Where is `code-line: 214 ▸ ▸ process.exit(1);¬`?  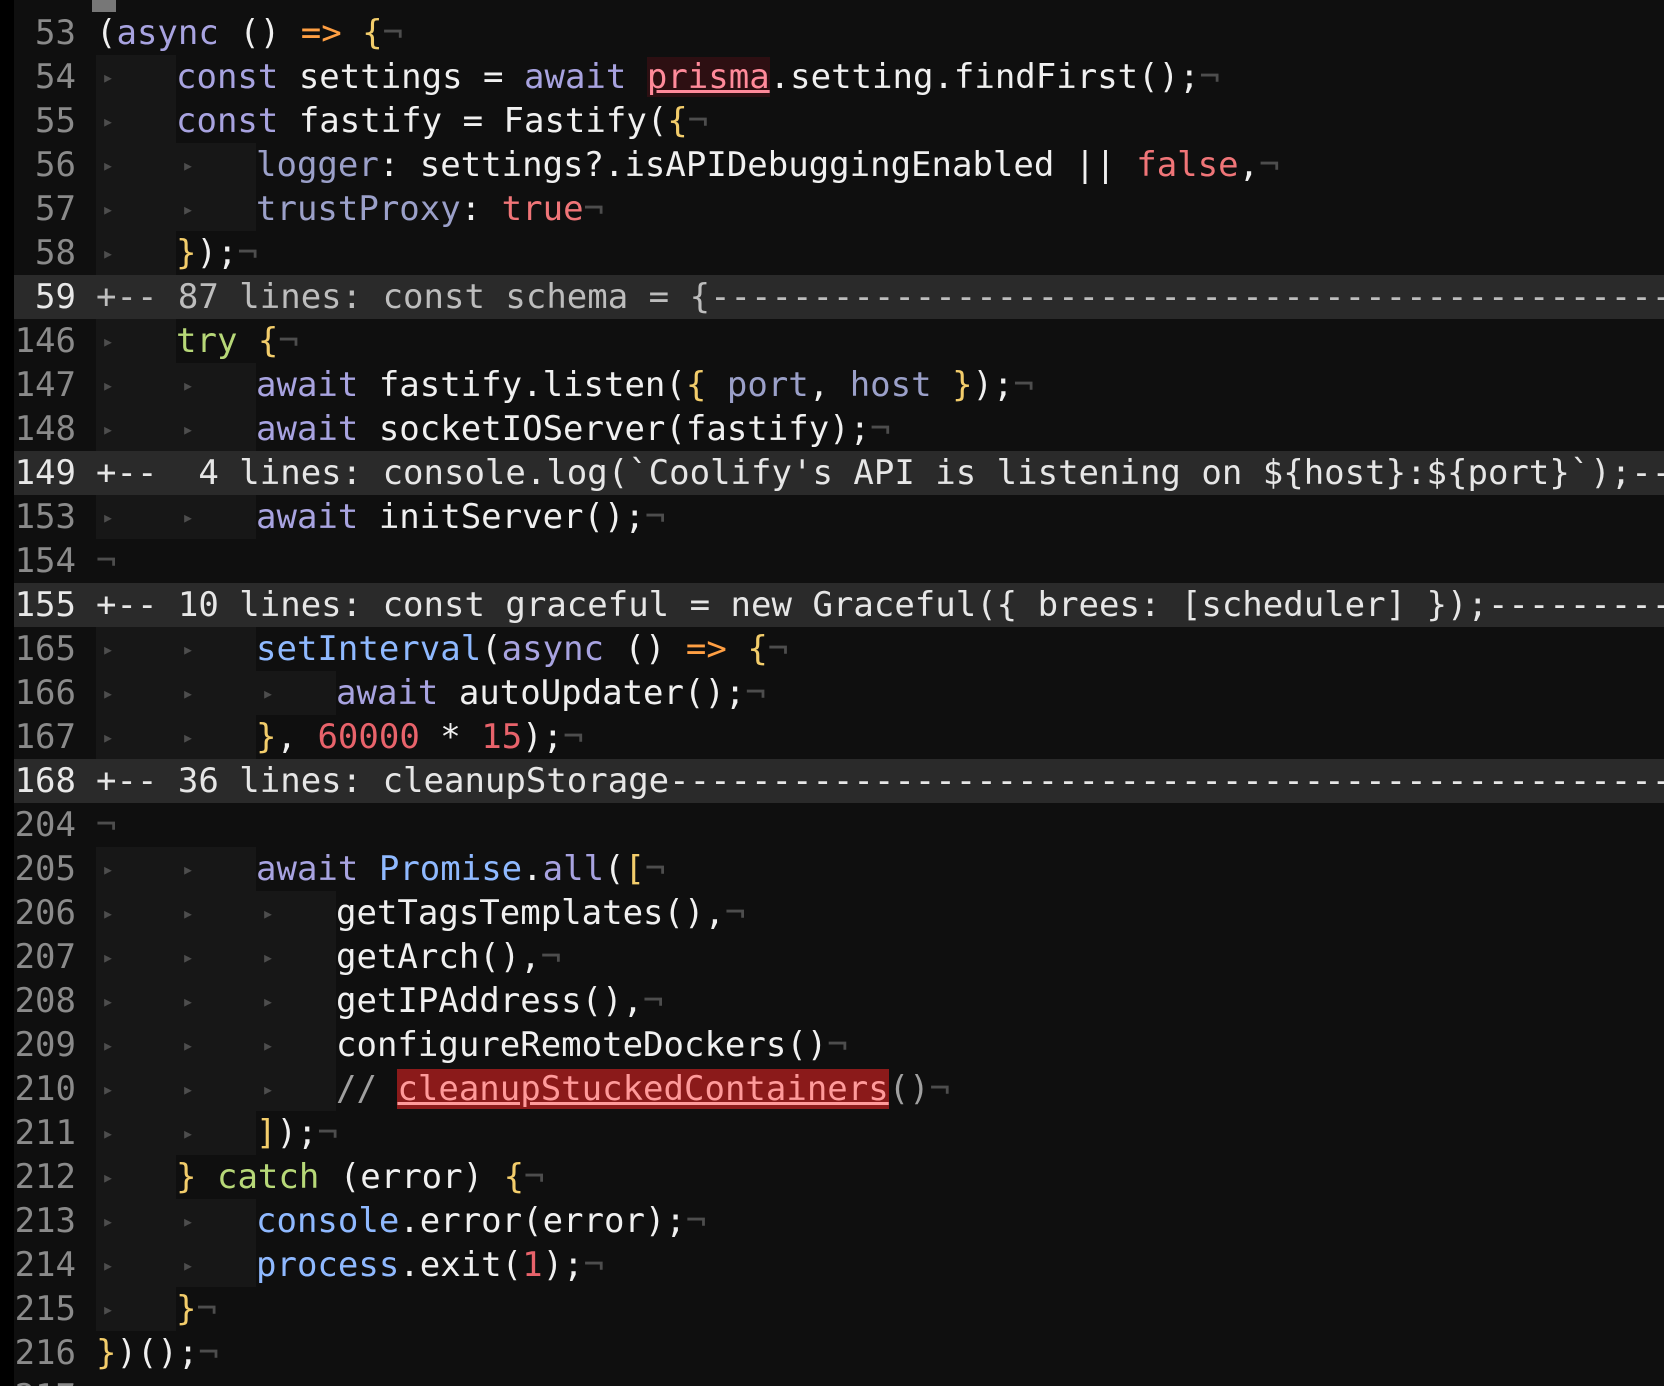 code-line: 214 ▸ ▸ process.exit(1);¬ is located at coordinates (839, 1265).